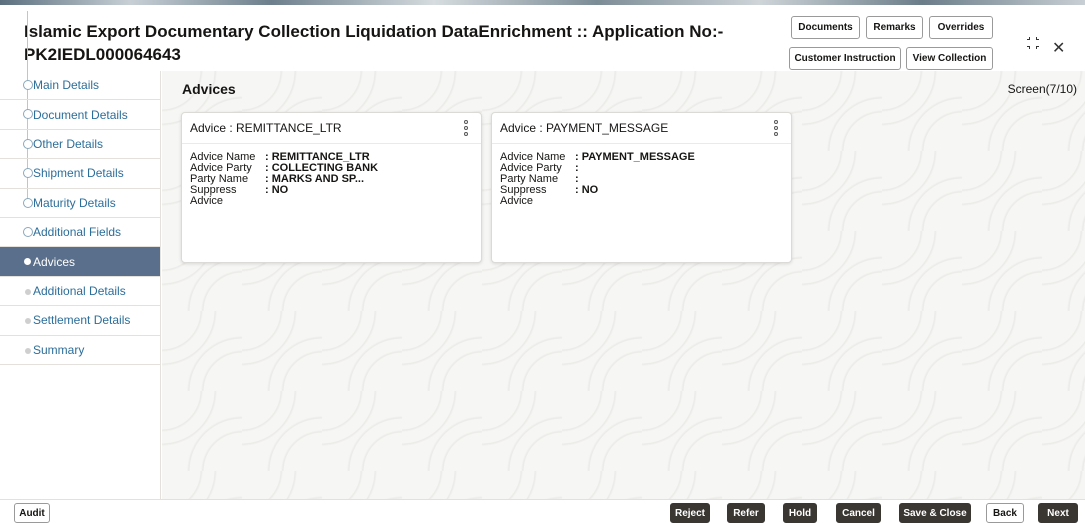 Image resolution: width=1085 pixels, height=523 pixels. I want to click on reject-button: Reject, so click(690, 513).